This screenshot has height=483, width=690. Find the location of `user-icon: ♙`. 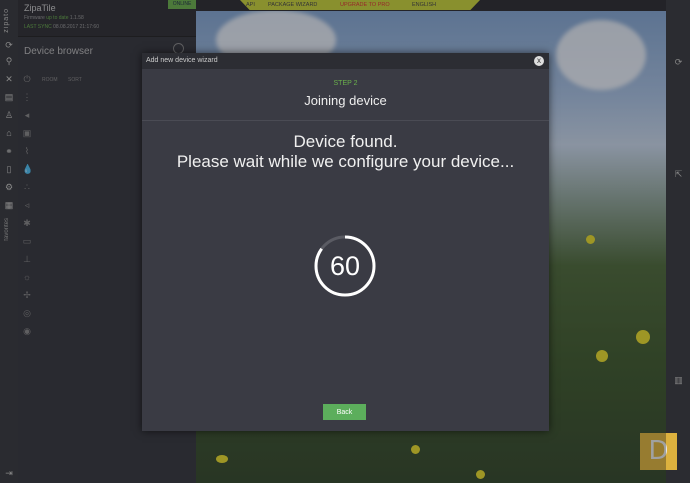

user-icon: ♙ is located at coordinates (9, 115).